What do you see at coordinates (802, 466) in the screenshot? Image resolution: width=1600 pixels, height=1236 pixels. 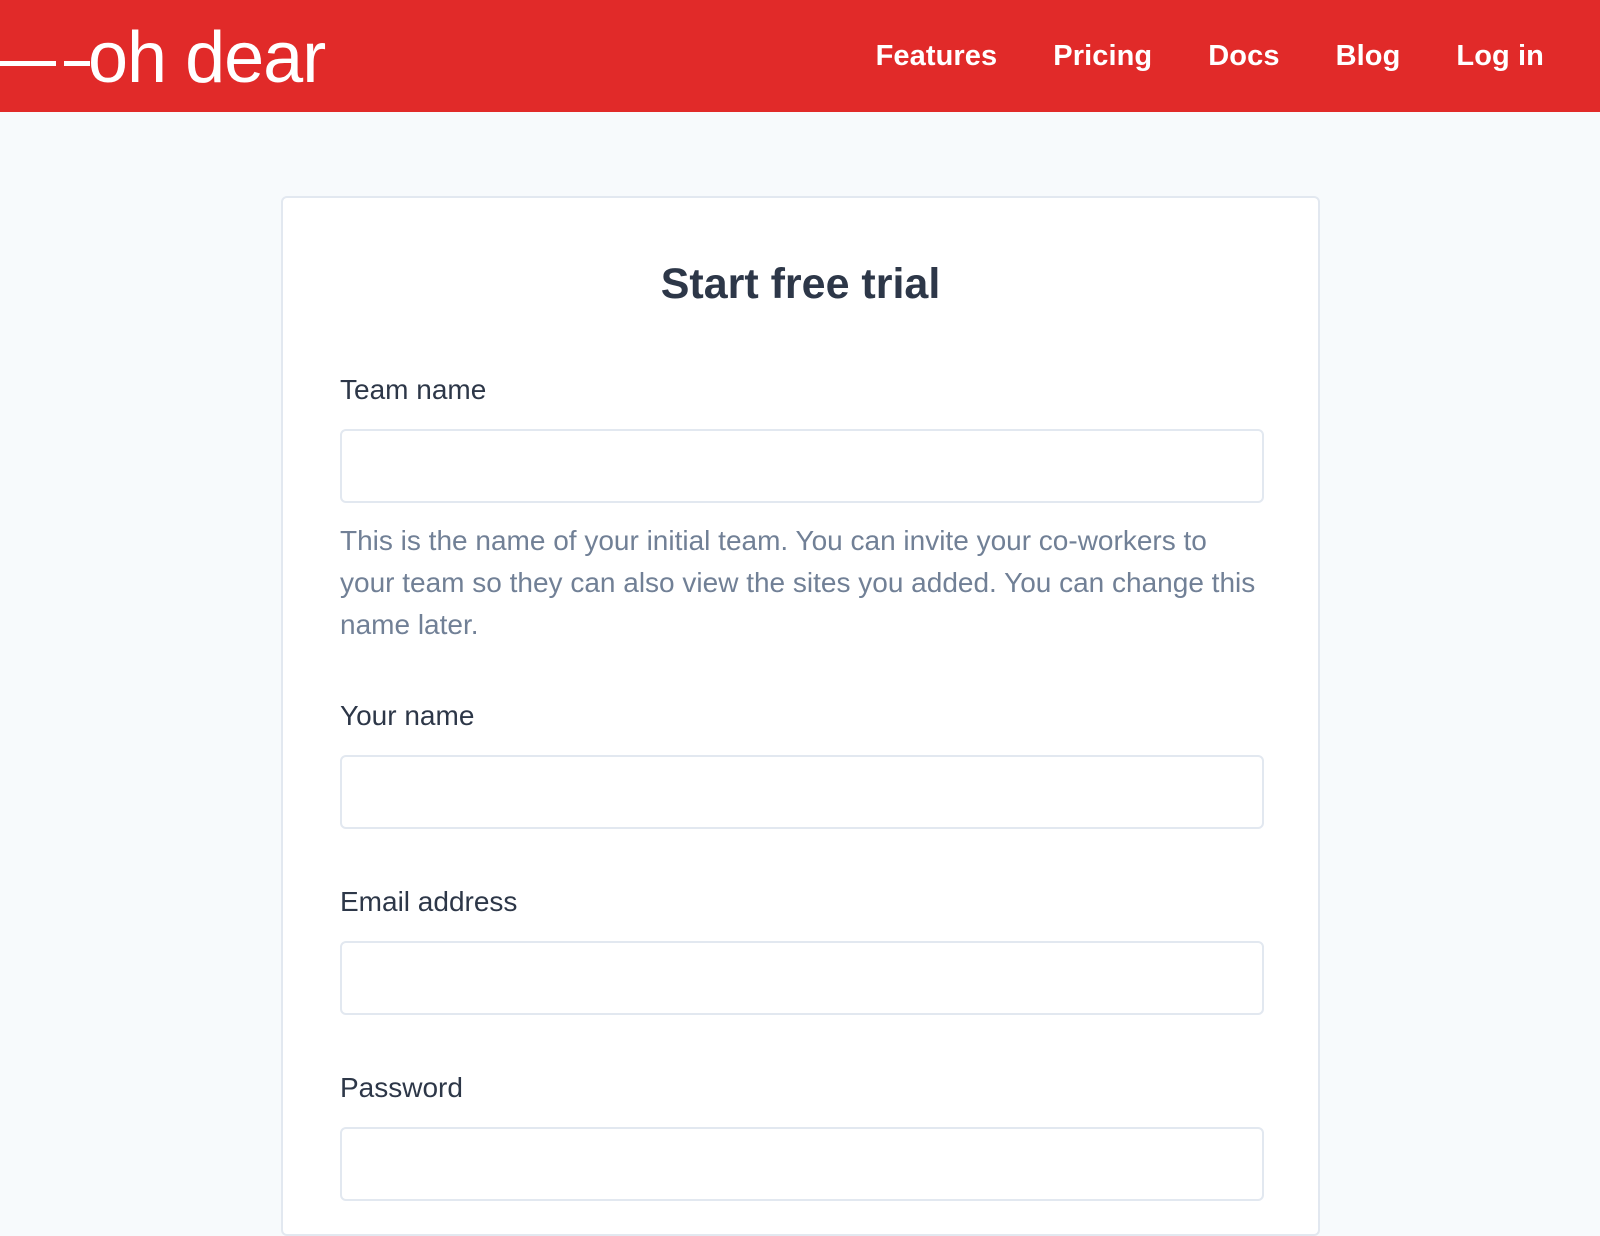 I see `team-name-input` at bounding box center [802, 466].